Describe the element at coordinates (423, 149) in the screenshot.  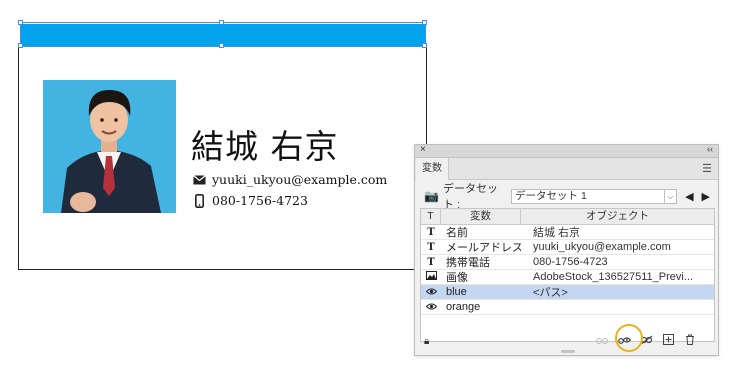
I see `close-icon: ×` at that location.